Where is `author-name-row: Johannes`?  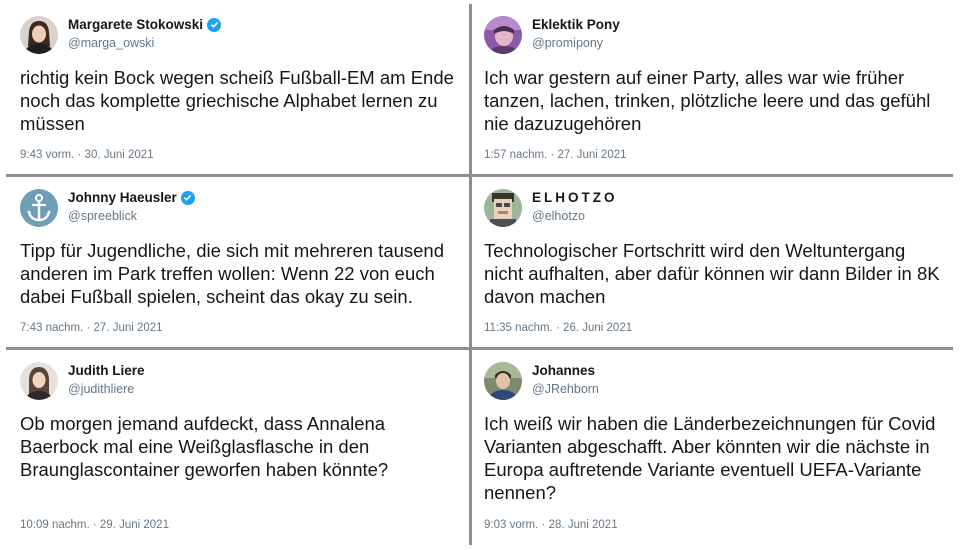
author-name-row: Johannes is located at coordinates (563, 370).